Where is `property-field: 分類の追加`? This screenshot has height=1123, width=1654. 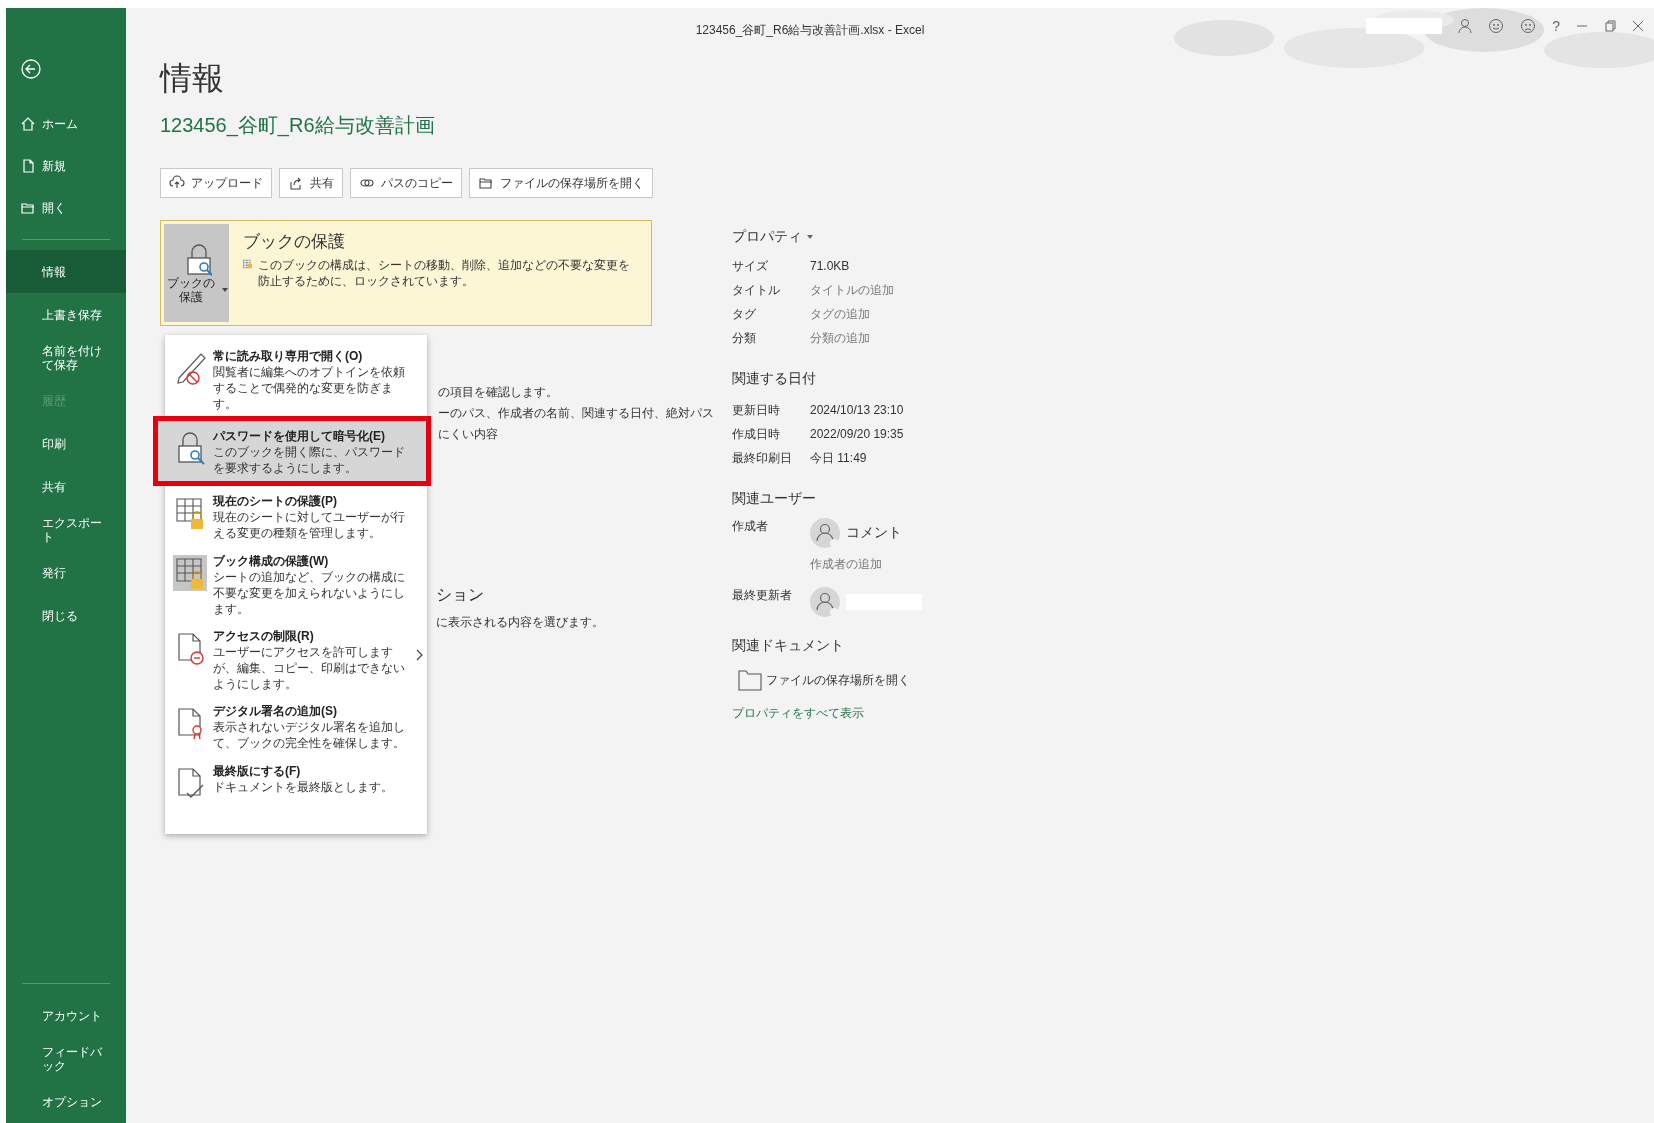
property-field: 分類の追加 is located at coordinates (840, 337).